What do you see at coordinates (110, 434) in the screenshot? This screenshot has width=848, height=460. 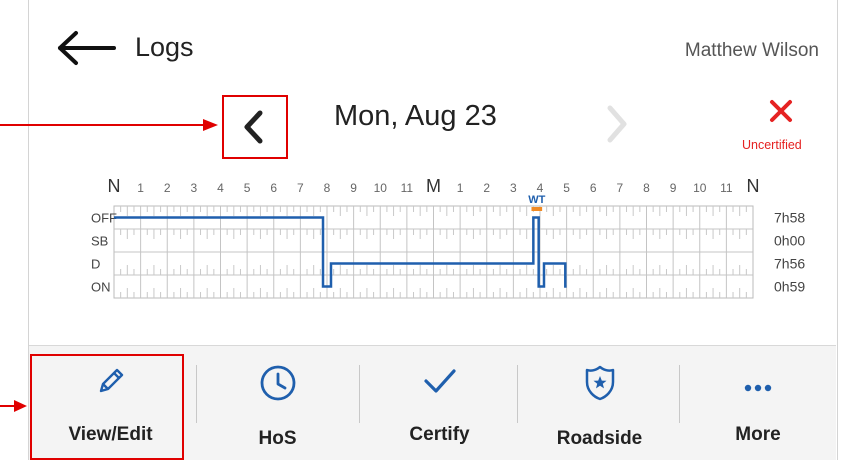 I see `view-edit-label: View/Edit` at bounding box center [110, 434].